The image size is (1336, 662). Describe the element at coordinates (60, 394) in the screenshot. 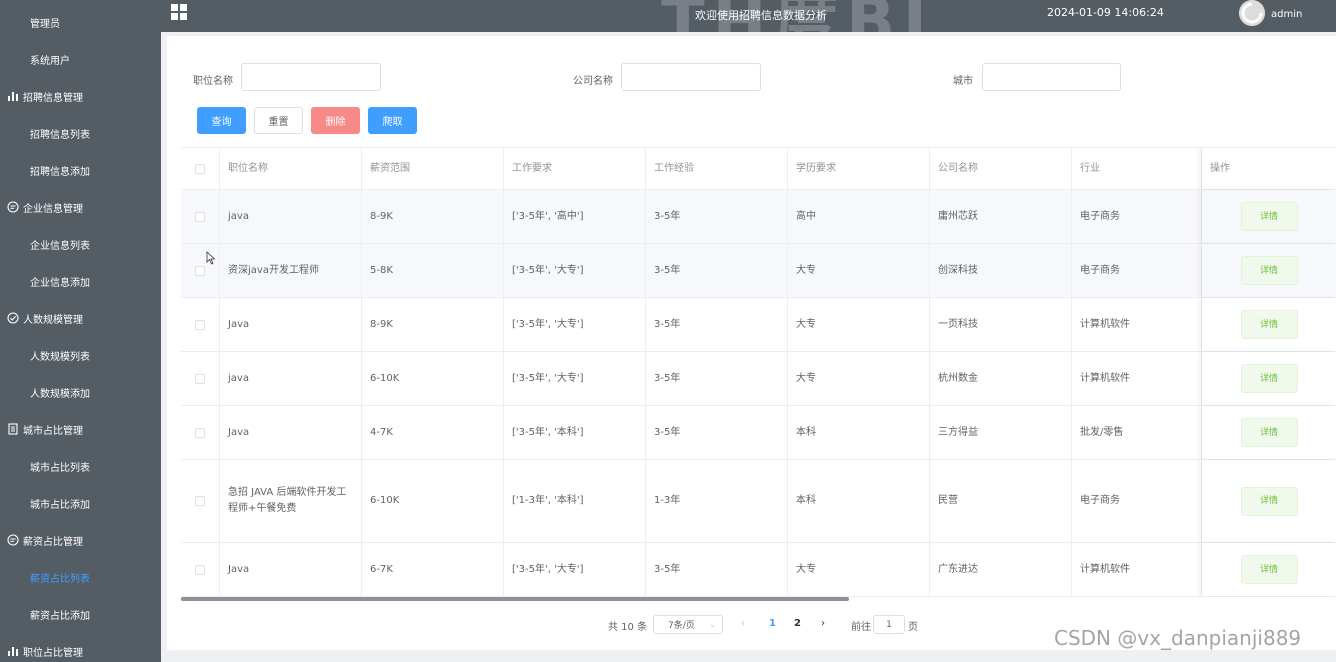

I see `sidebar-item-label: 人数规模添加` at that location.